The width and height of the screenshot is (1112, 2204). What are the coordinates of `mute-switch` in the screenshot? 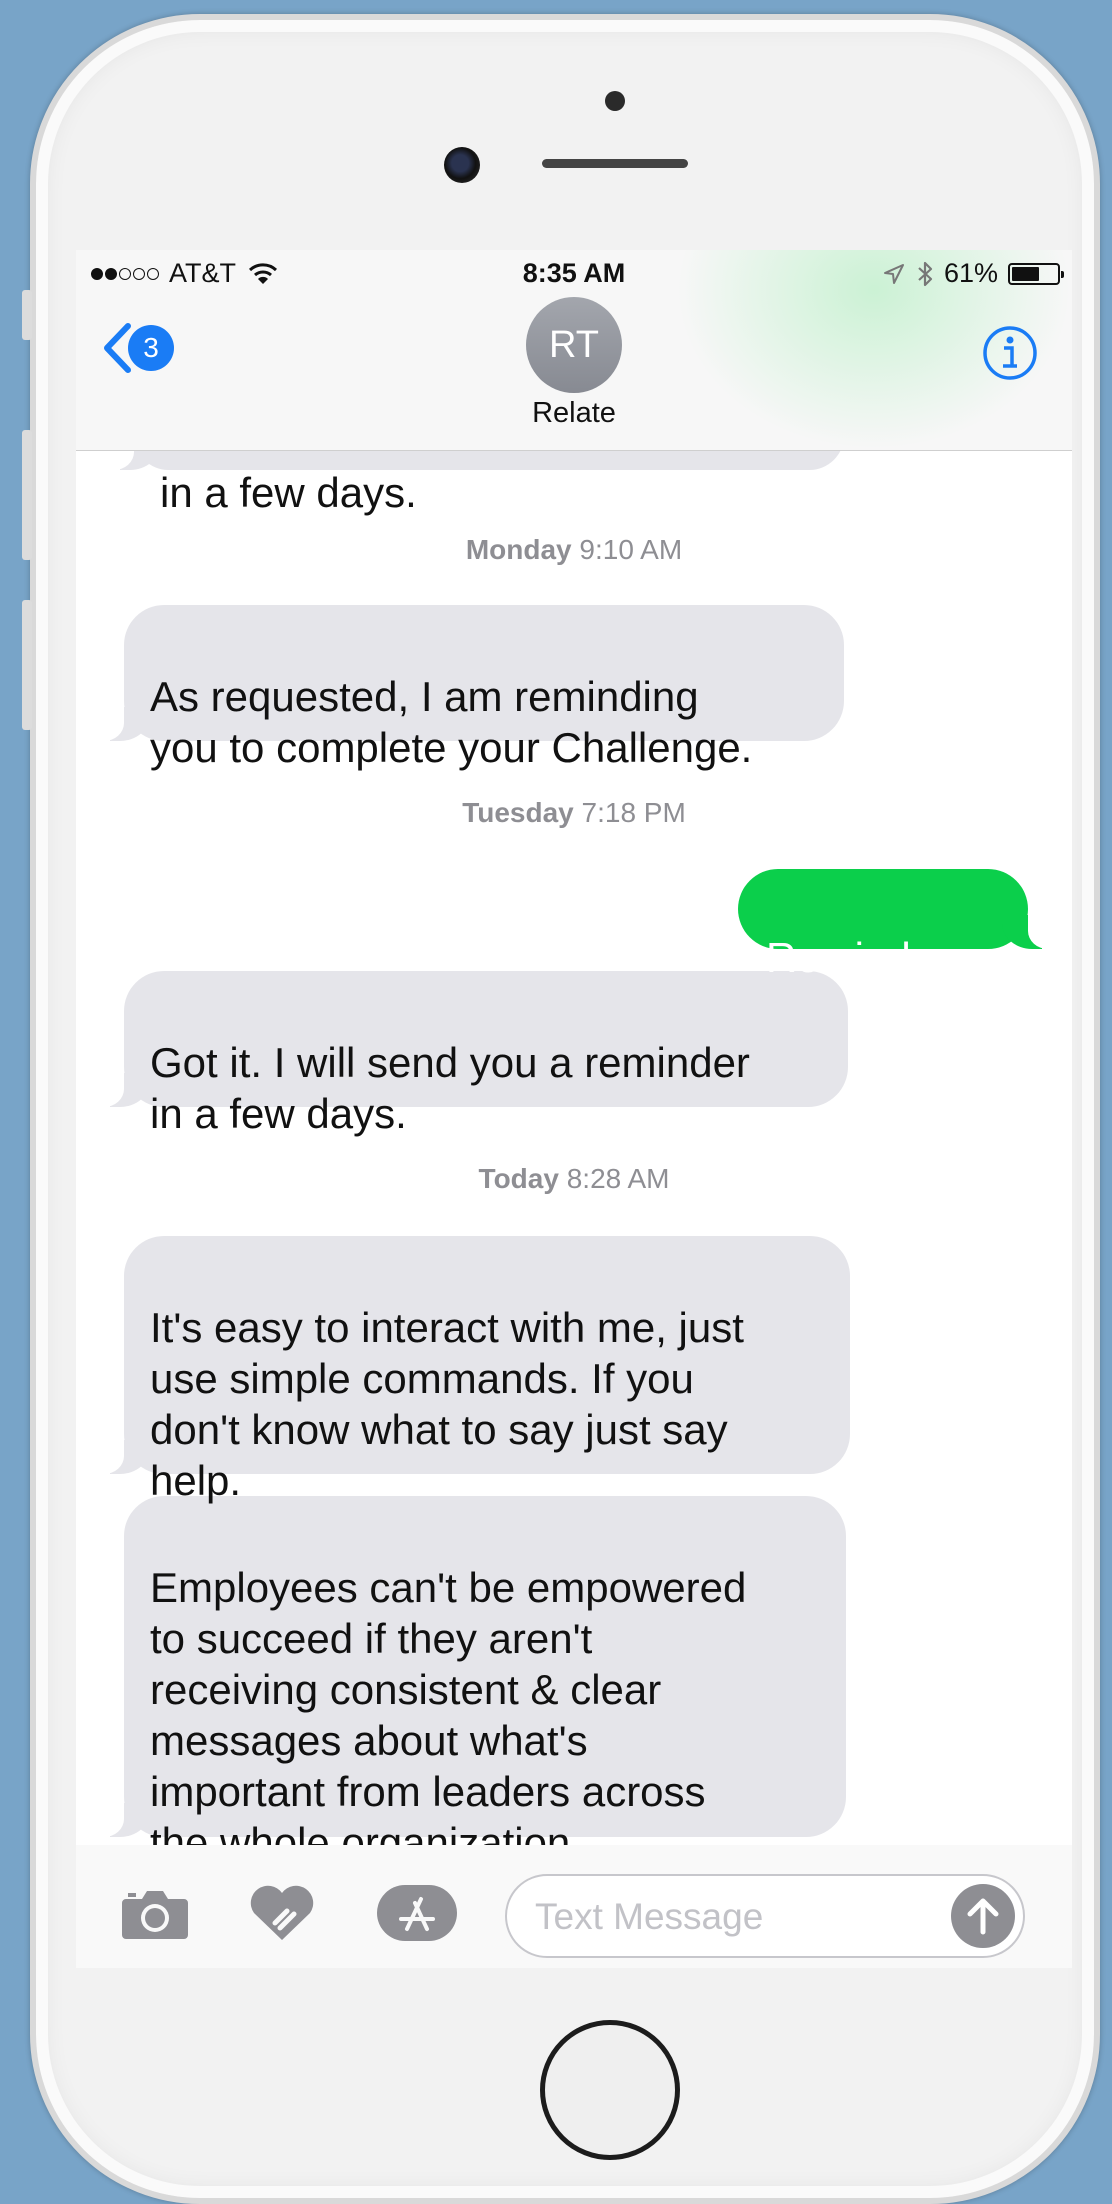 It's located at (27, 315).